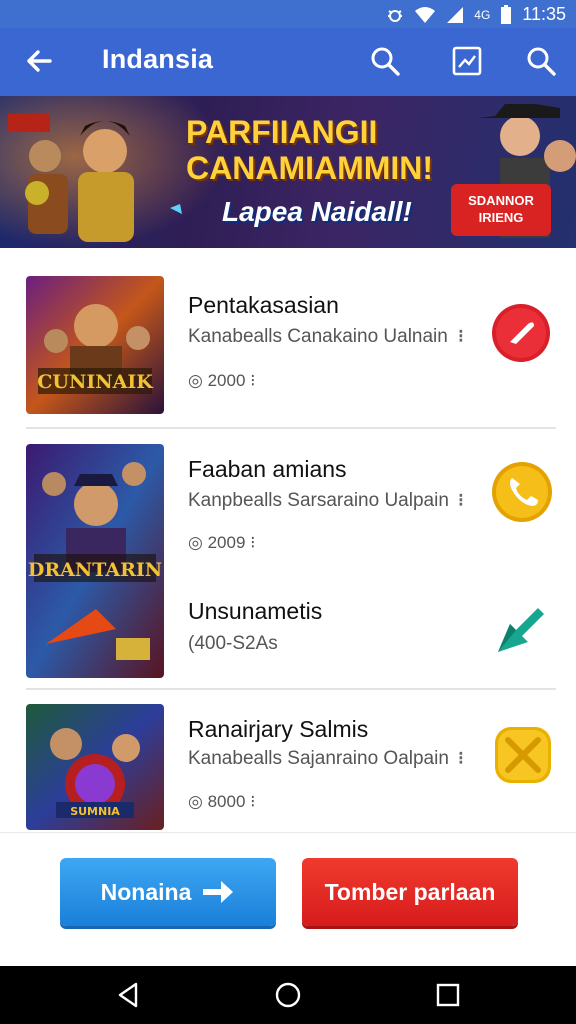 This screenshot has width=576, height=1024. What do you see at coordinates (282, 132) in the screenshot?
I see `banner-title-line1: PARFIIANGII` at bounding box center [282, 132].